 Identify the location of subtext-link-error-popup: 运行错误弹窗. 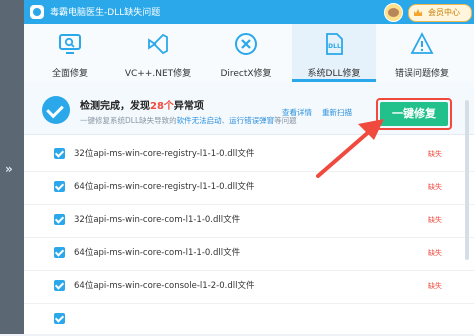
(251, 120).